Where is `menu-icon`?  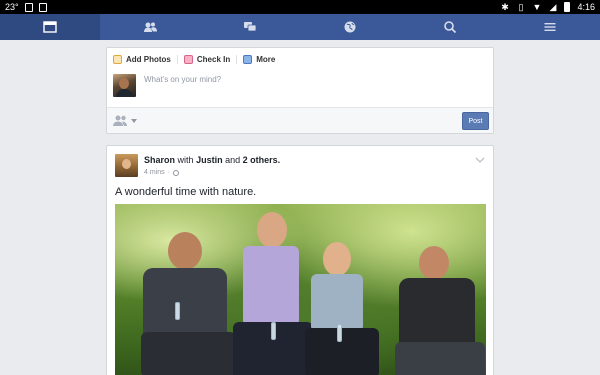
menu-icon is located at coordinates (550, 27).